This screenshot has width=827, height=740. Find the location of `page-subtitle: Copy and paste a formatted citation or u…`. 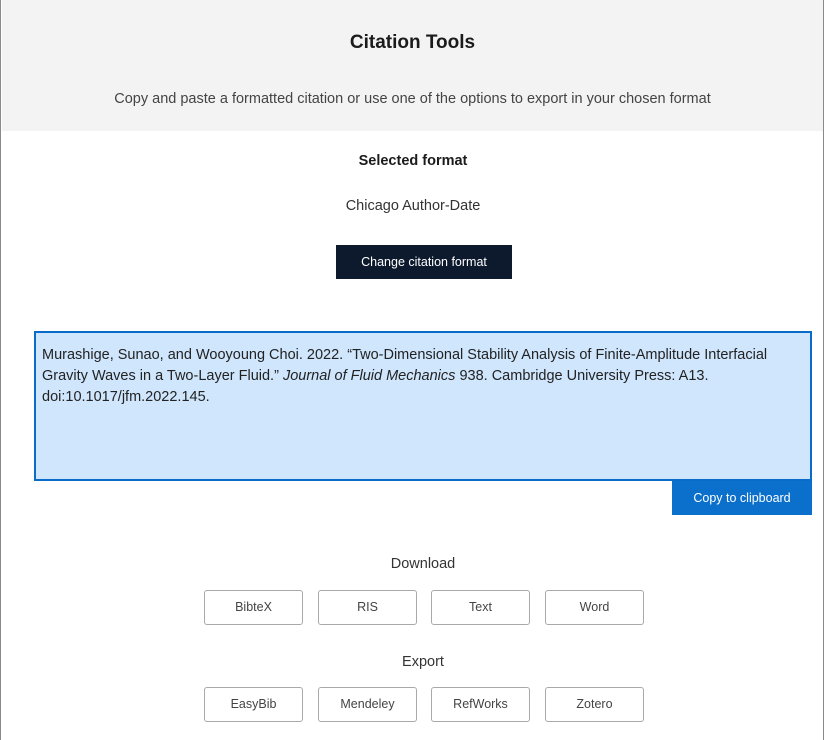

page-subtitle: Copy and paste a formatted citation or u… is located at coordinates (412, 99).